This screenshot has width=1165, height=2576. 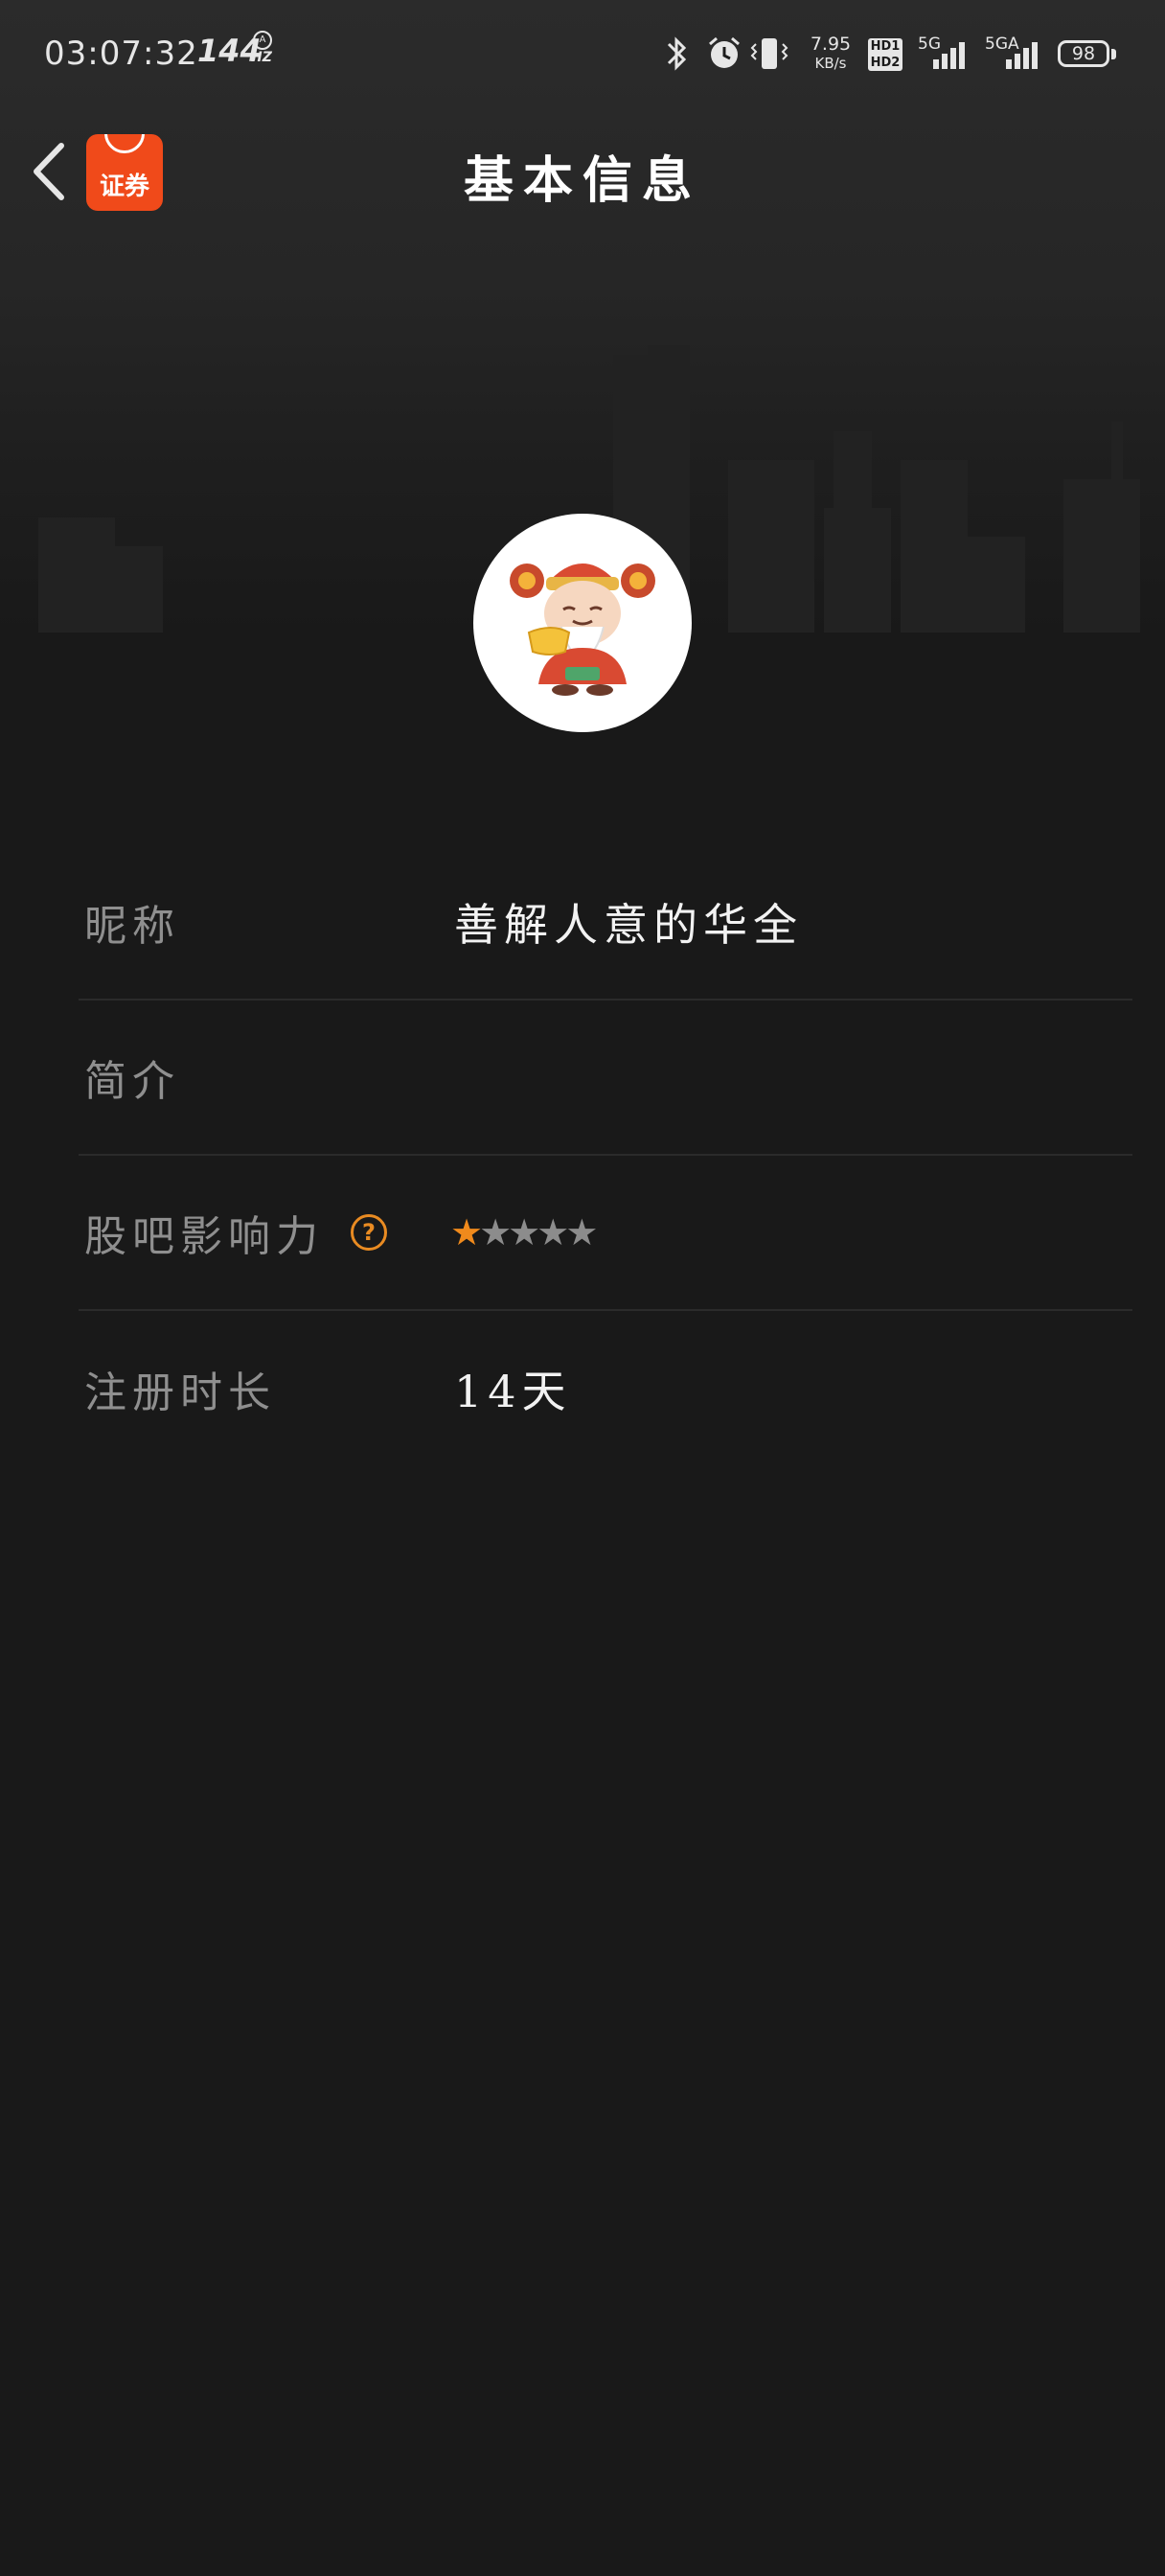 I want to click on nickname-row: 昵称 善解人意的华全, so click(x=606, y=922).